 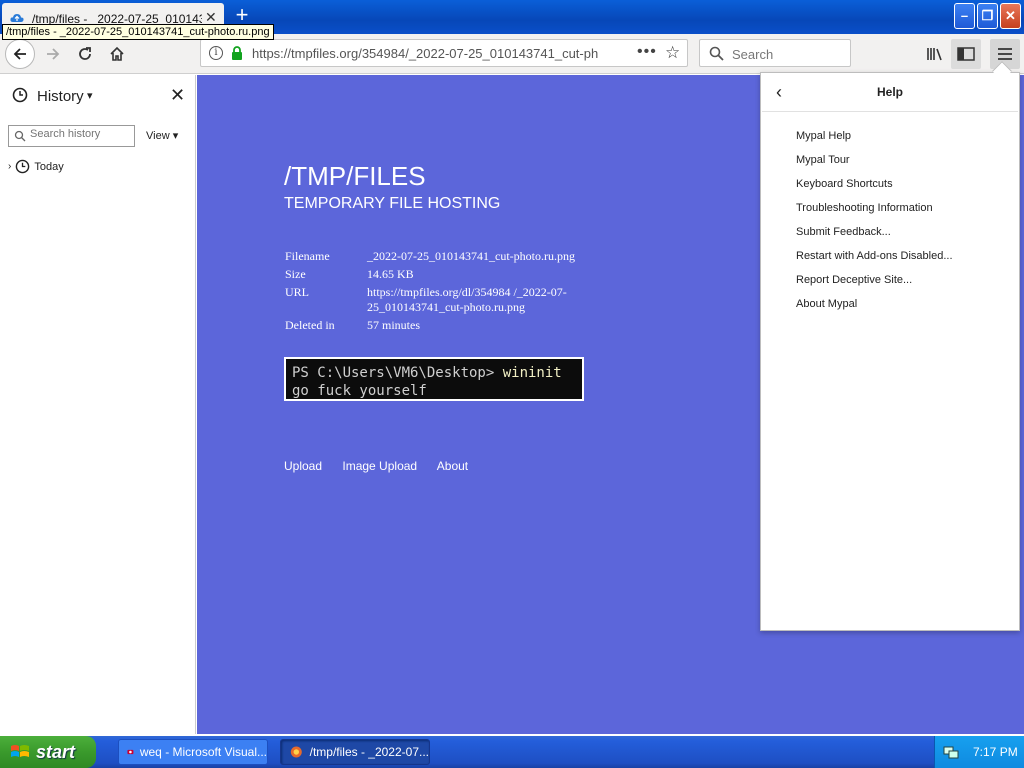 I want to click on history-item-today: › Today, so click(x=36, y=166).